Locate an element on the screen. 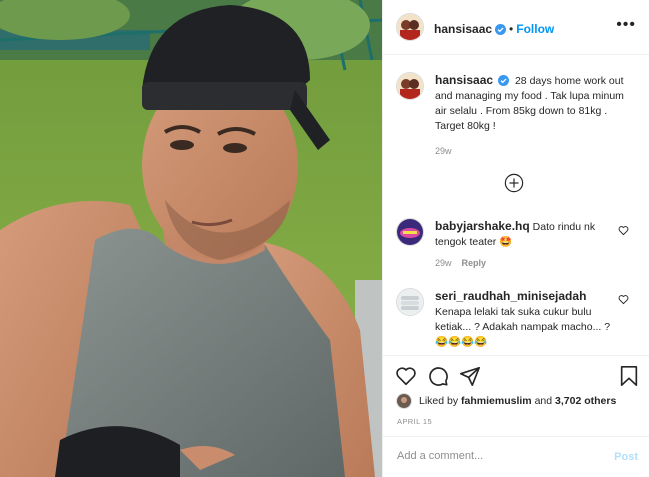  follow-button: Follow is located at coordinates (535, 29).